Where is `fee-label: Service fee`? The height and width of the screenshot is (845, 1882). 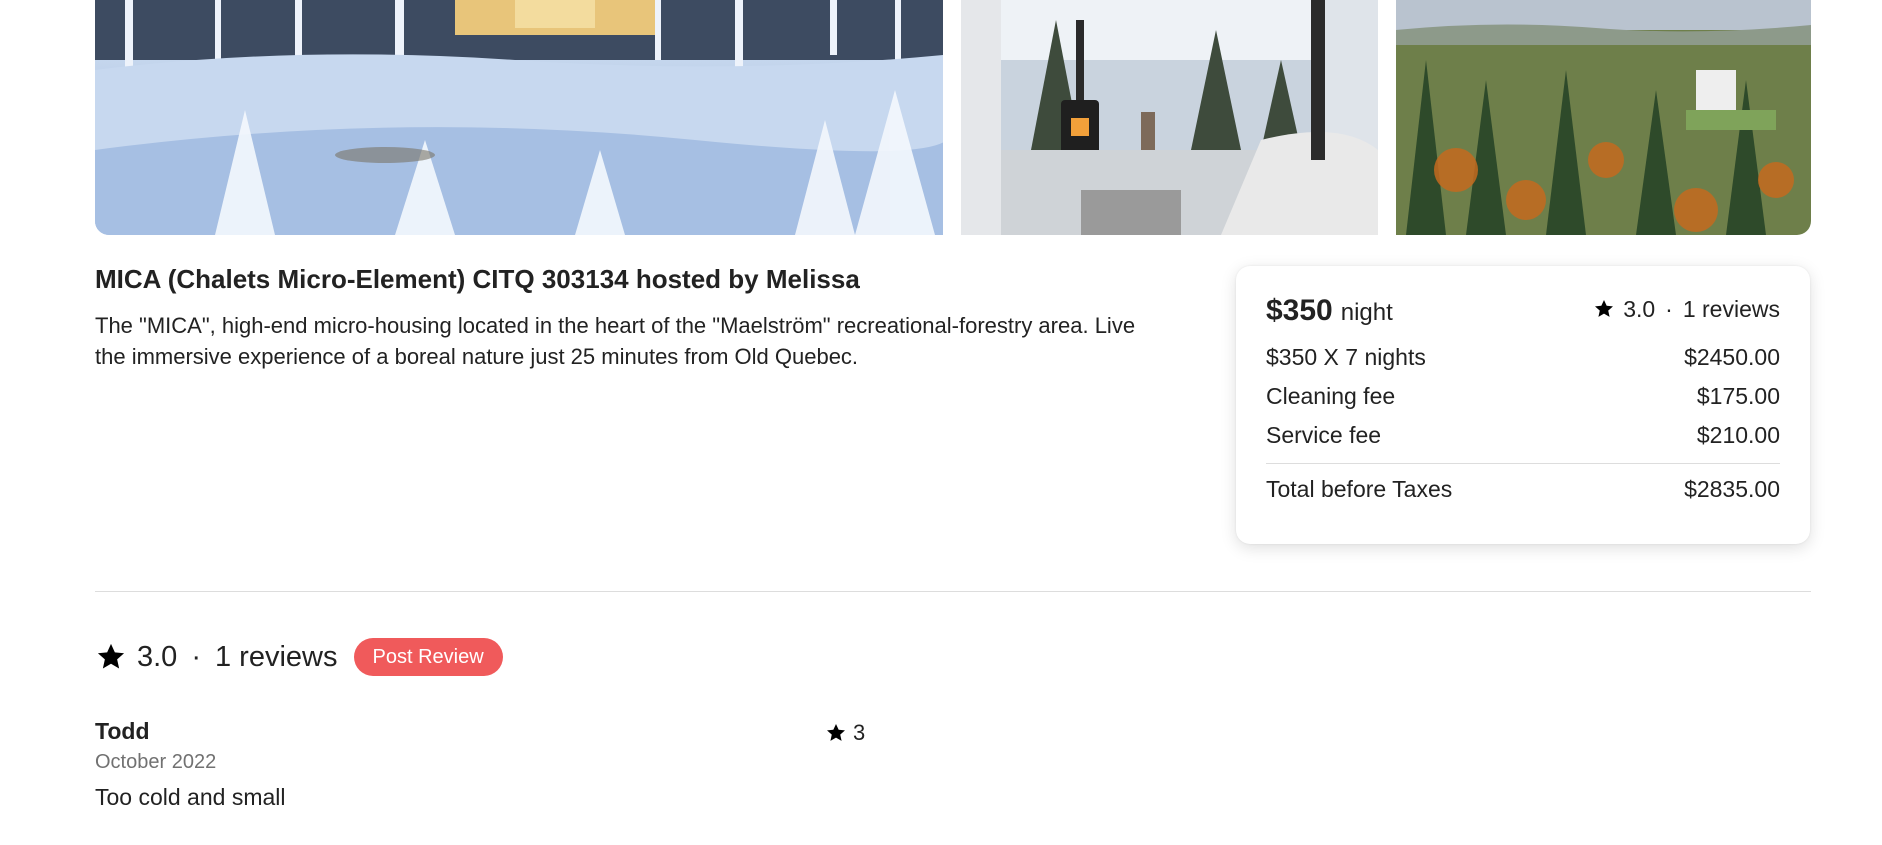 fee-label: Service fee is located at coordinates (1324, 435).